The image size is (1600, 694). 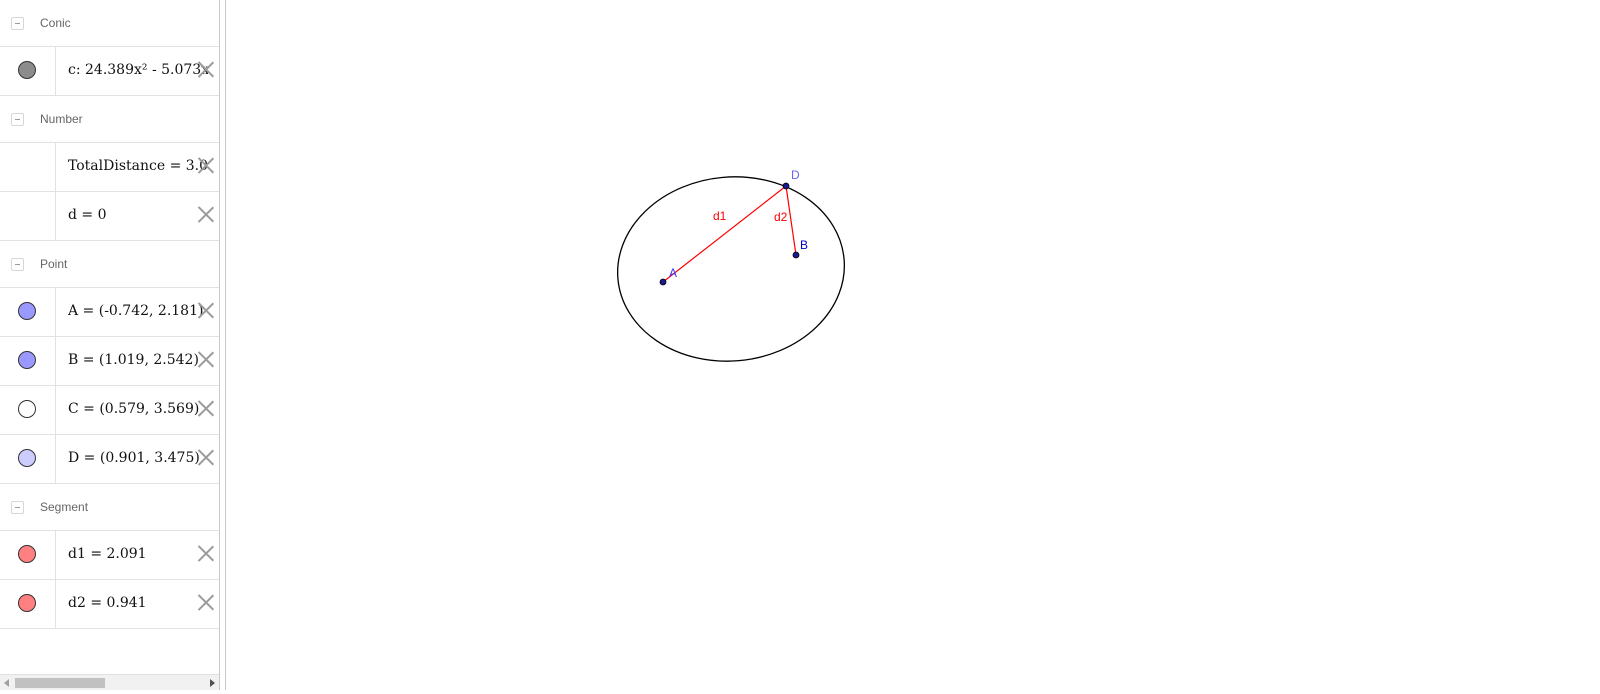 I want to click on segment-label-d1: d1, so click(x=720, y=216).